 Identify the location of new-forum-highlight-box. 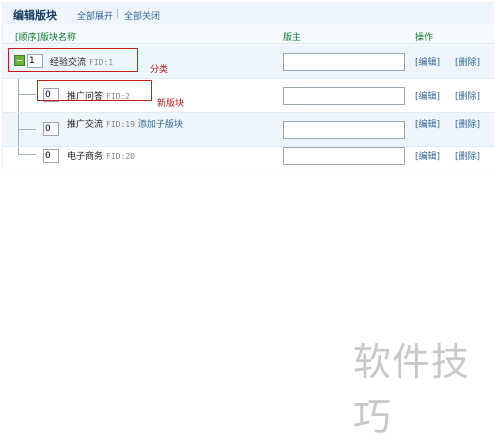
(94, 90).